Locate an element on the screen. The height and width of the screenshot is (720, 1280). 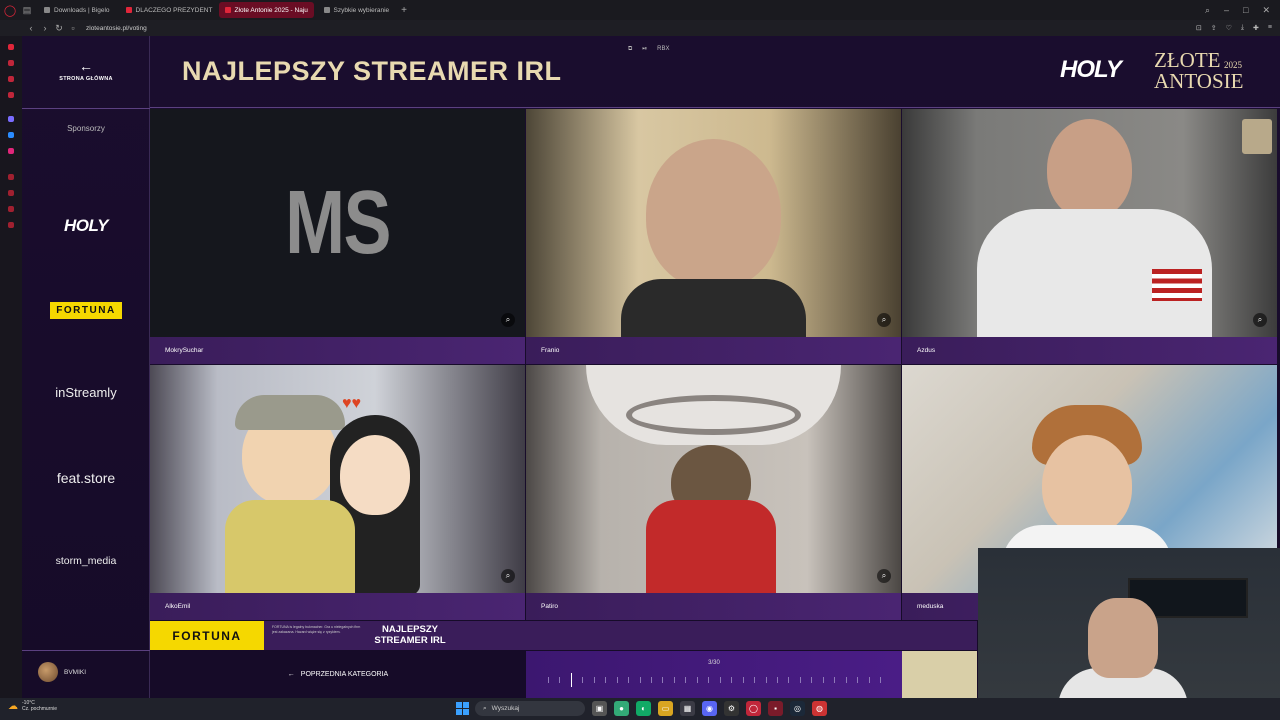
opera-icon: ◯ is located at coordinates (753, 708).